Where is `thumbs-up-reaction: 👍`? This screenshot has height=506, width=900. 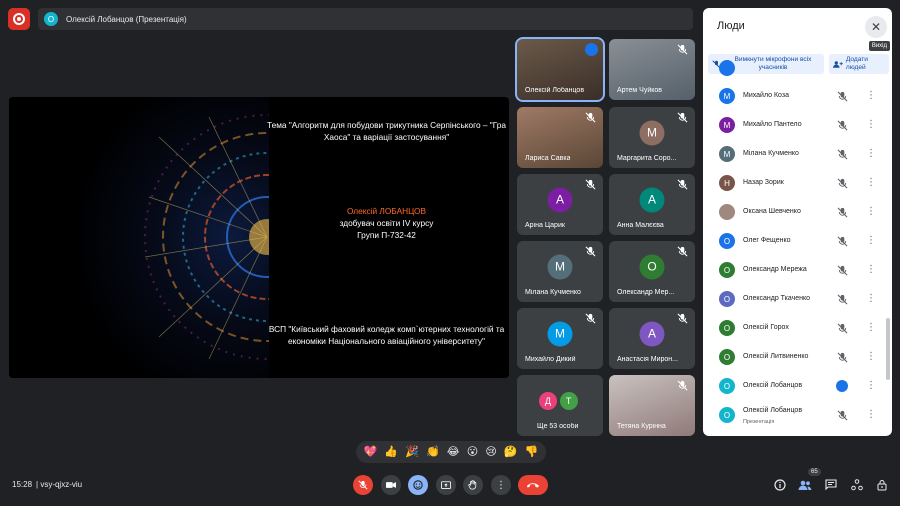 thumbs-up-reaction: 👍 is located at coordinates (391, 452).